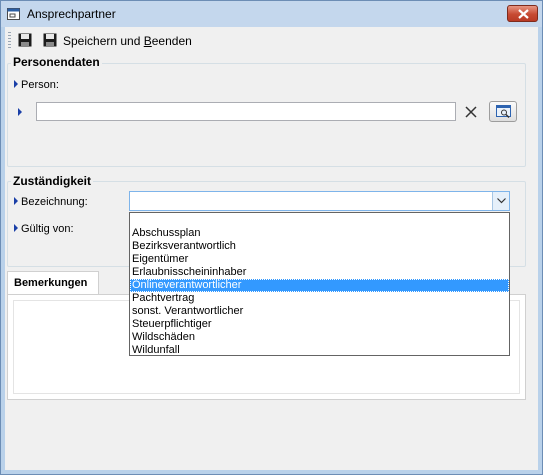 The image size is (543, 475). I want to click on bezeichnung-label: Bezeichnung:, so click(51, 202).